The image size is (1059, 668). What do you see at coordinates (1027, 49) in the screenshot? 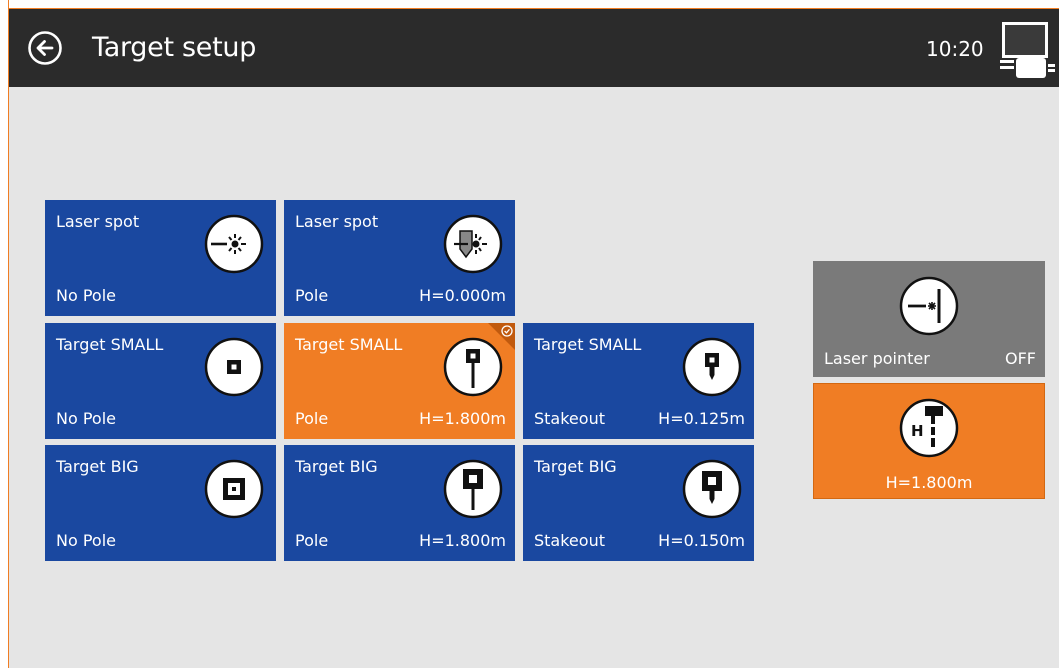
I see `controller-display-icon` at bounding box center [1027, 49].